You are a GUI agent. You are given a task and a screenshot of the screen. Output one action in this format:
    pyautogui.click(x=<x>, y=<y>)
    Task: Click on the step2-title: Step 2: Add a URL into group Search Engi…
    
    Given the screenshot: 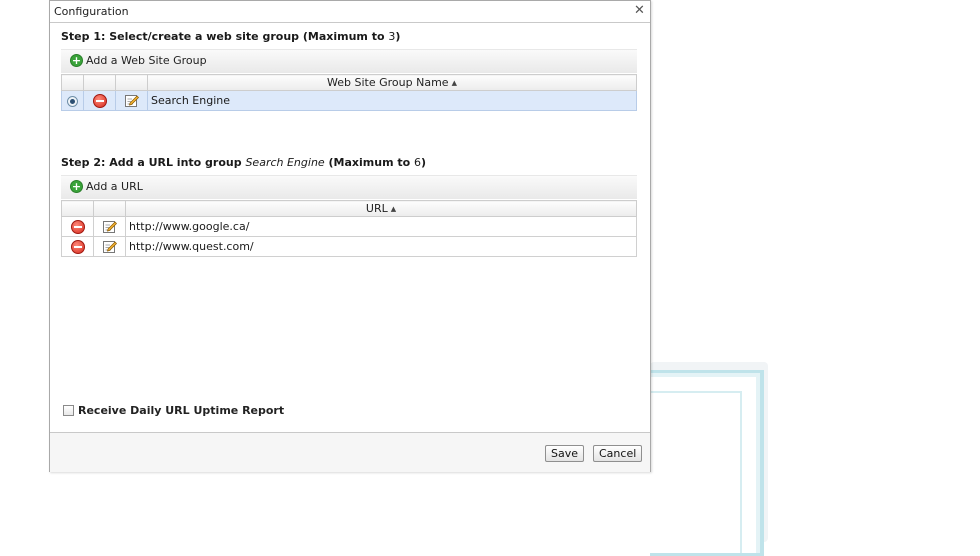 What is the action you would take?
    pyautogui.click(x=243, y=162)
    